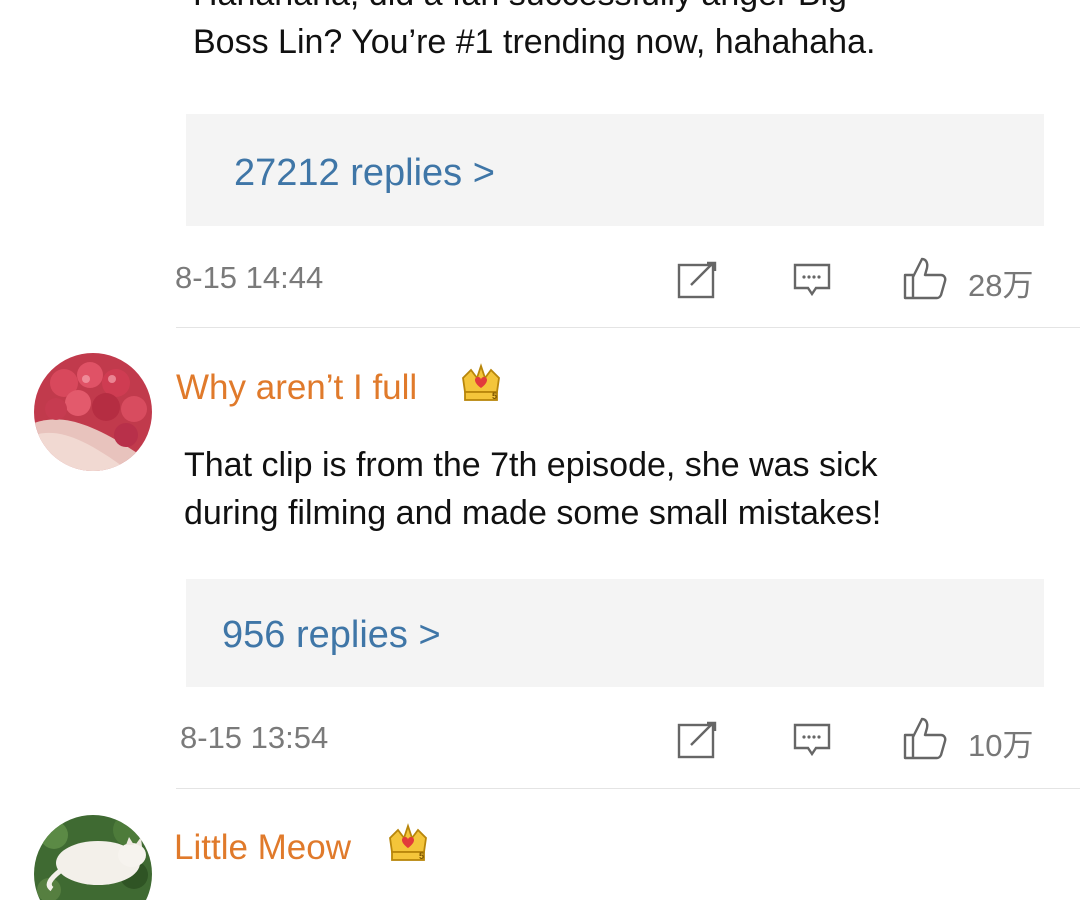 The height and width of the screenshot is (900, 1080). I want to click on view-replies-link: 956 replies >, so click(331, 635).